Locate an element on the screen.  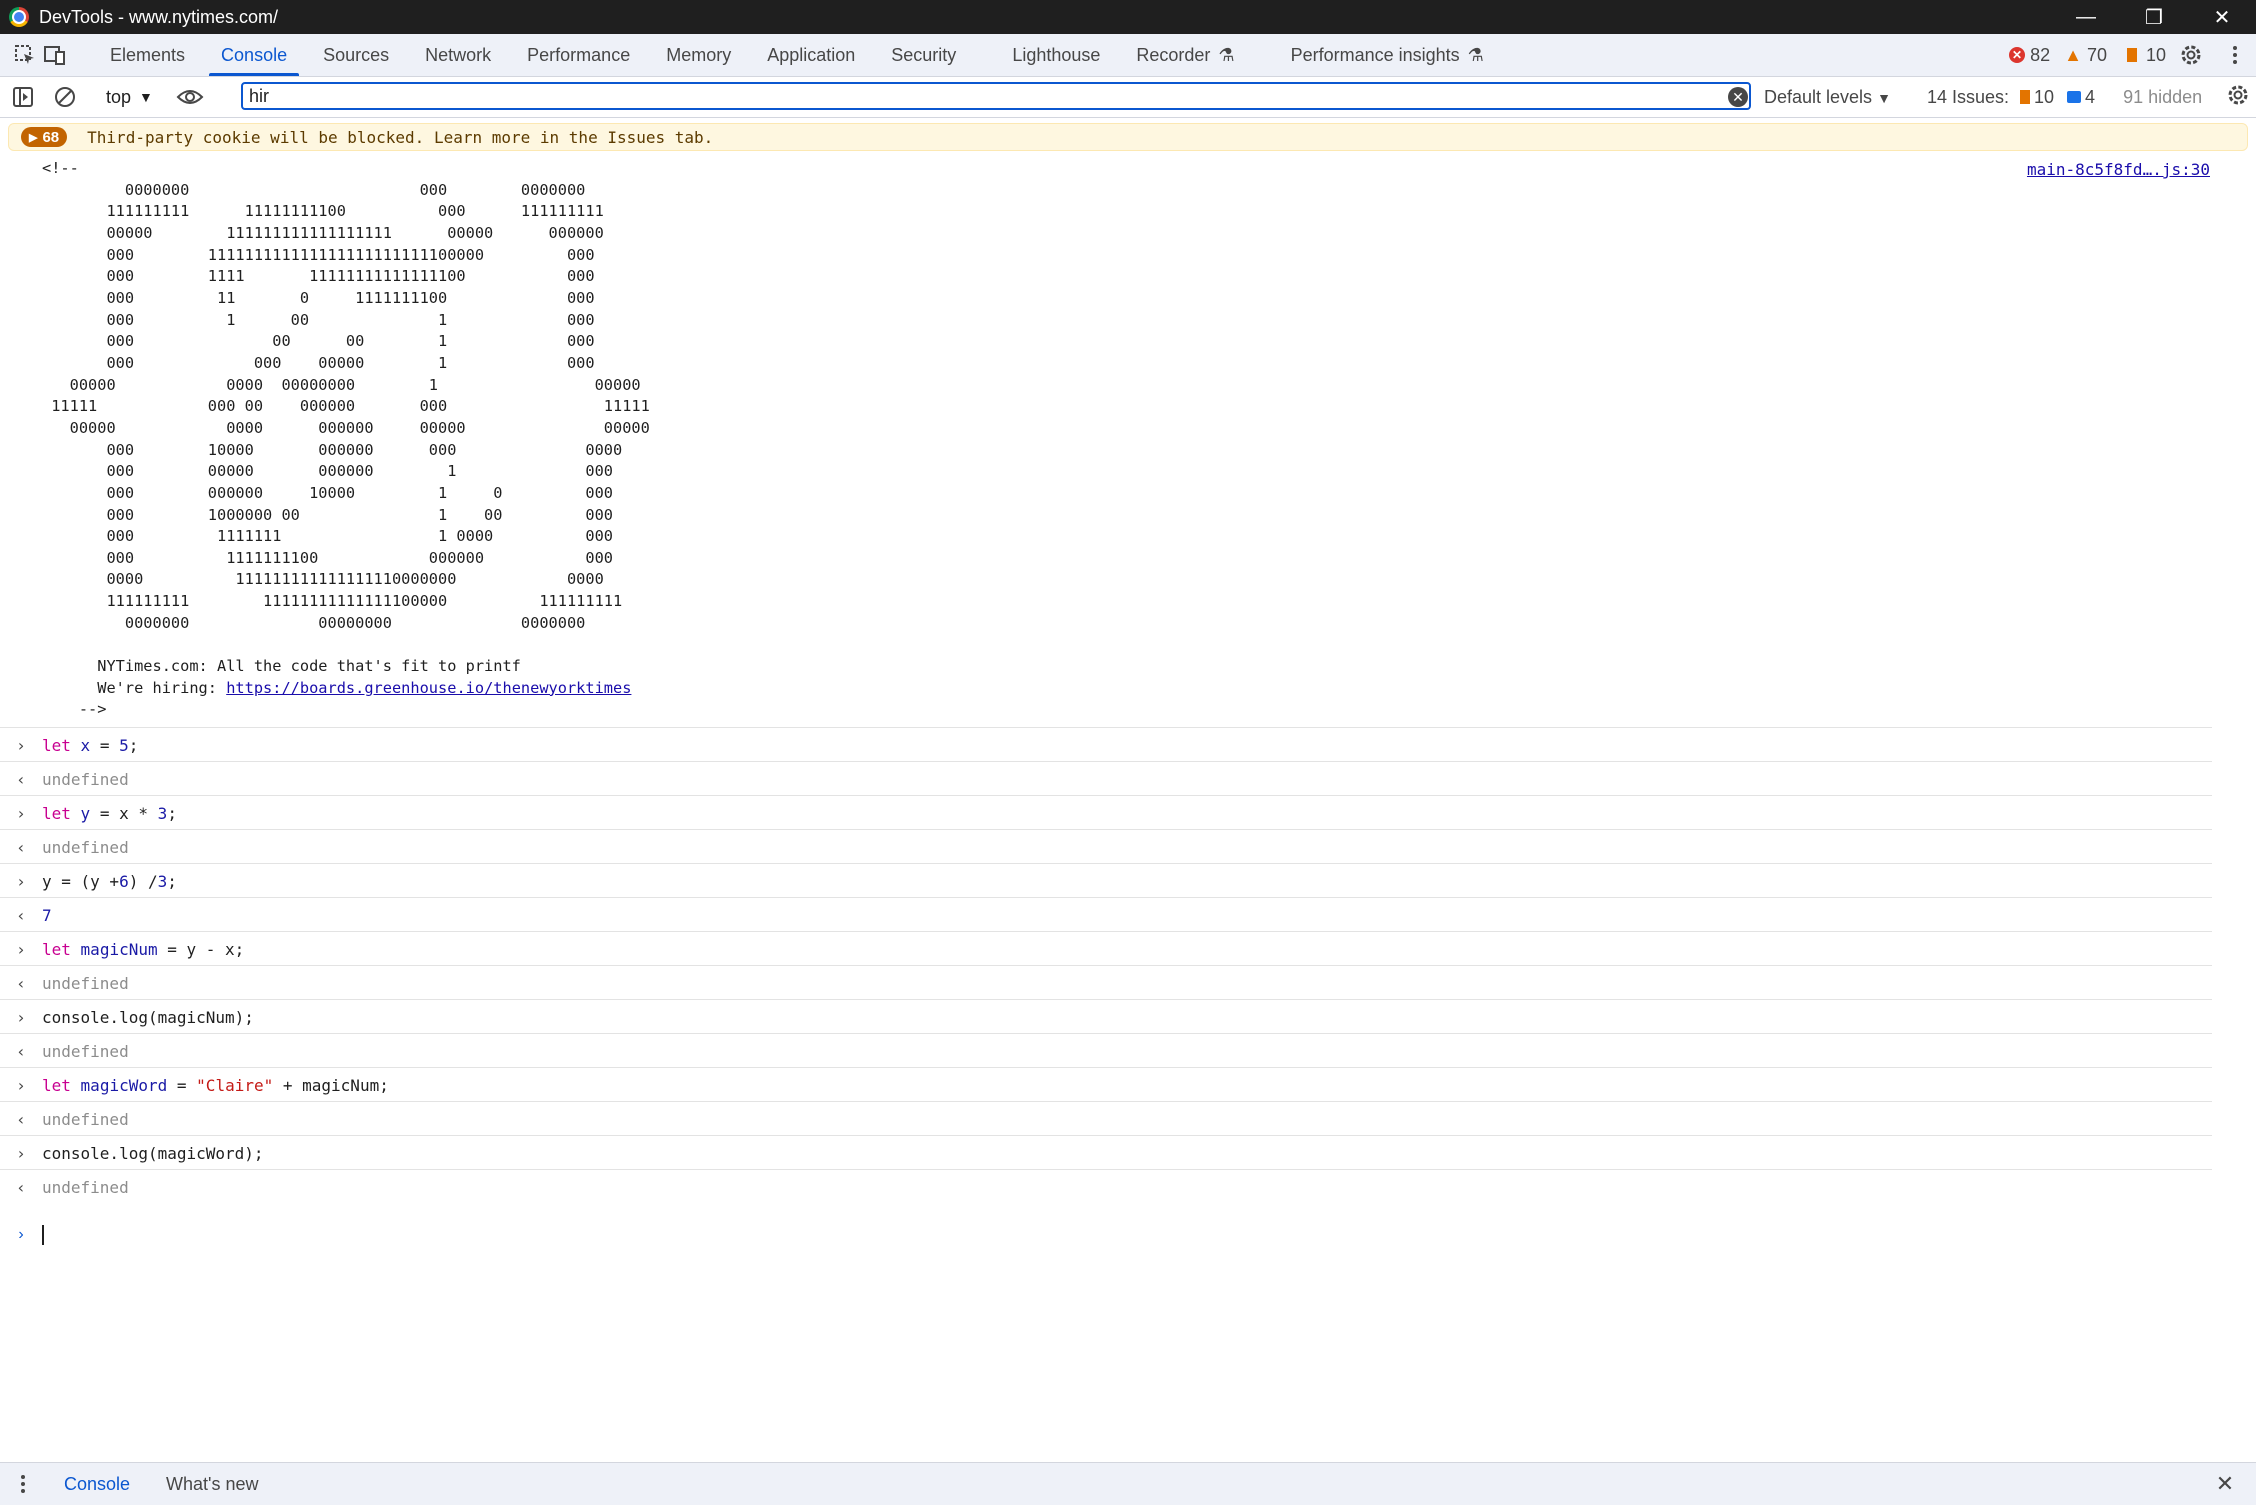
text-caret is located at coordinates (43, 1235).